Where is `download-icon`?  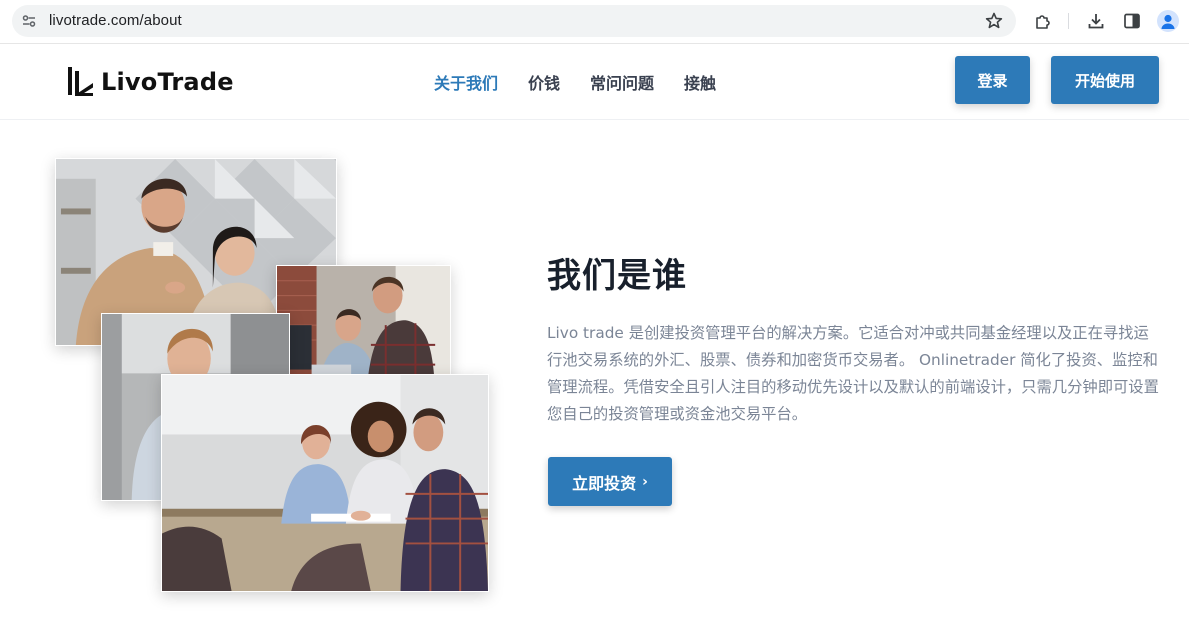
download-icon is located at coordinates (1096, 21).